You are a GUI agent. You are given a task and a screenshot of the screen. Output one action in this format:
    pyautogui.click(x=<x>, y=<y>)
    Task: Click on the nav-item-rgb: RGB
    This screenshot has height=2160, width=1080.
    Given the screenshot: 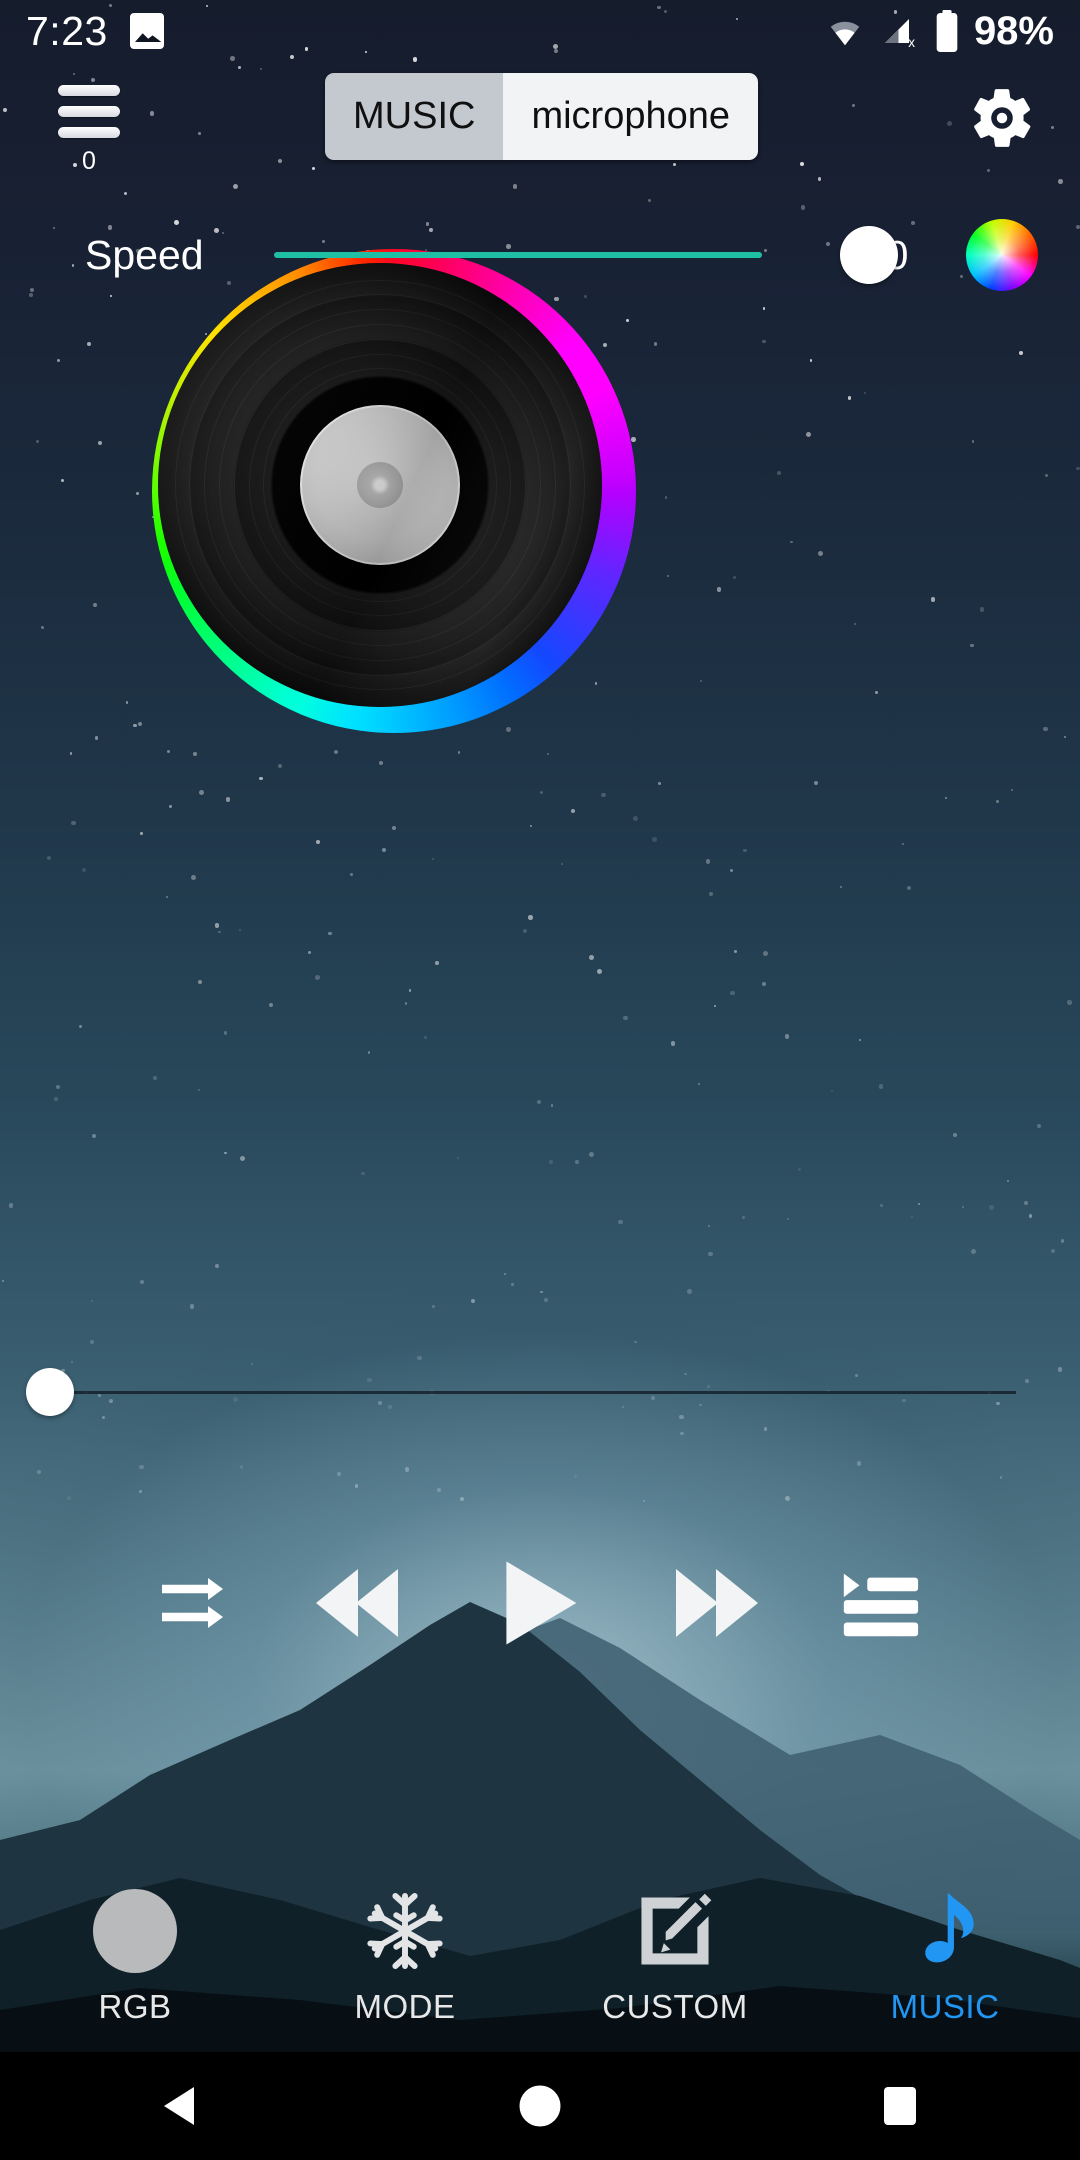 What is the action you would take?
    pyautogui.click(x=135, y=1957)
    